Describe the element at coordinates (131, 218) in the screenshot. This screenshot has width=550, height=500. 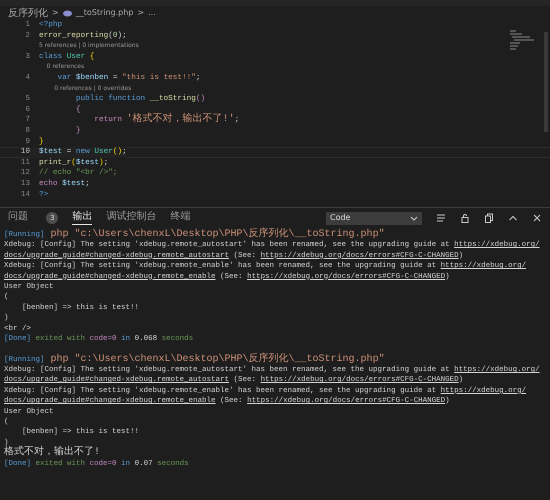
I see `panel-tab: 调试控制台` at that location.